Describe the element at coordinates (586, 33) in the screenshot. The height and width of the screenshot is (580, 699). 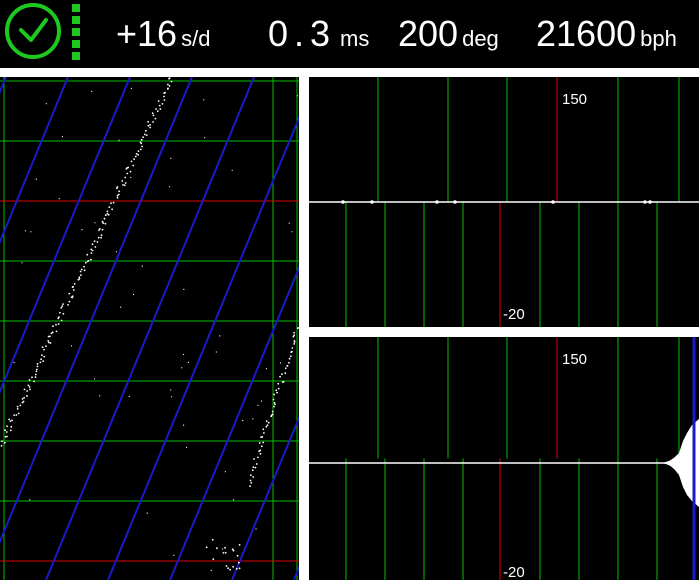
I see `beat-rate-value: 21600` at that location.